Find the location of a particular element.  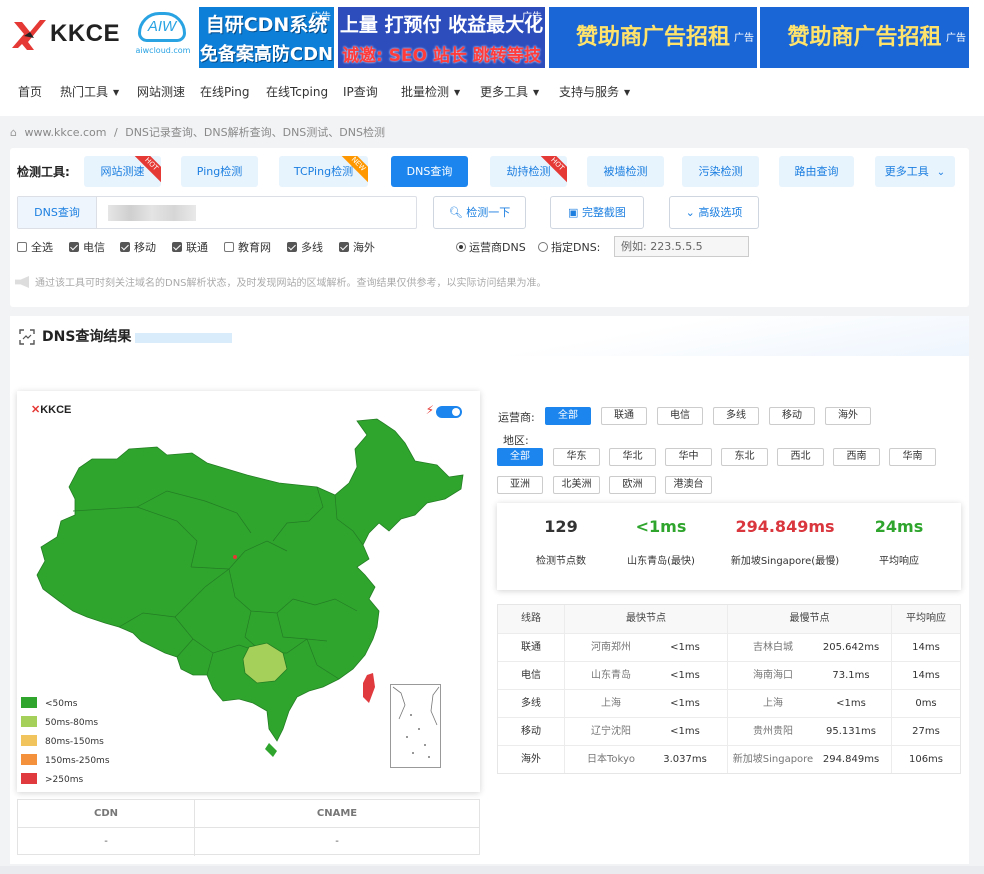

cname-value: - is located at coordinates (337, 841).